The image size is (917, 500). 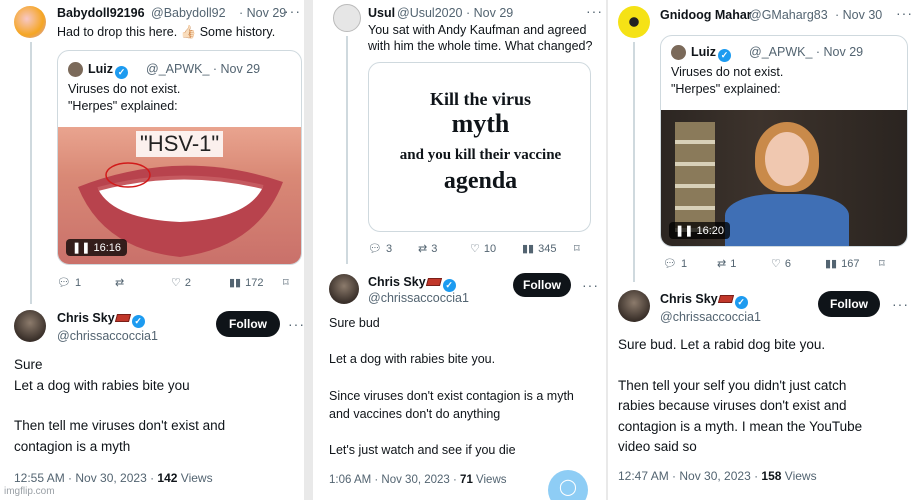 What do you see at coordinates (101, 13) in the screenshot?
I see `author-name: Babydoll92196` at bounding box center [101, 13].